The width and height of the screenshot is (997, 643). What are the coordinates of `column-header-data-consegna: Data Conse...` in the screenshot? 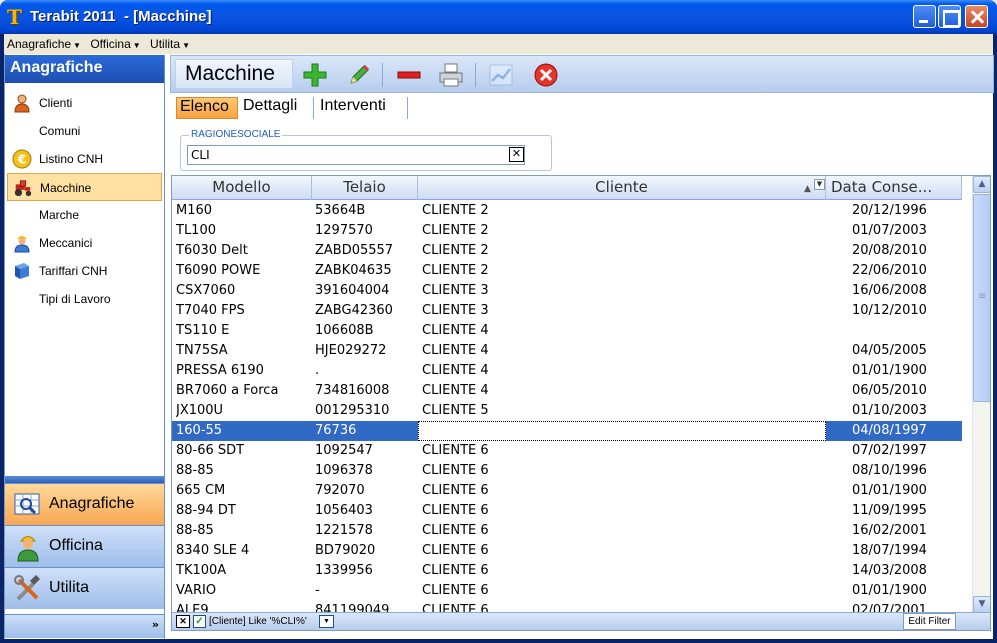 It's located at (894, 188).